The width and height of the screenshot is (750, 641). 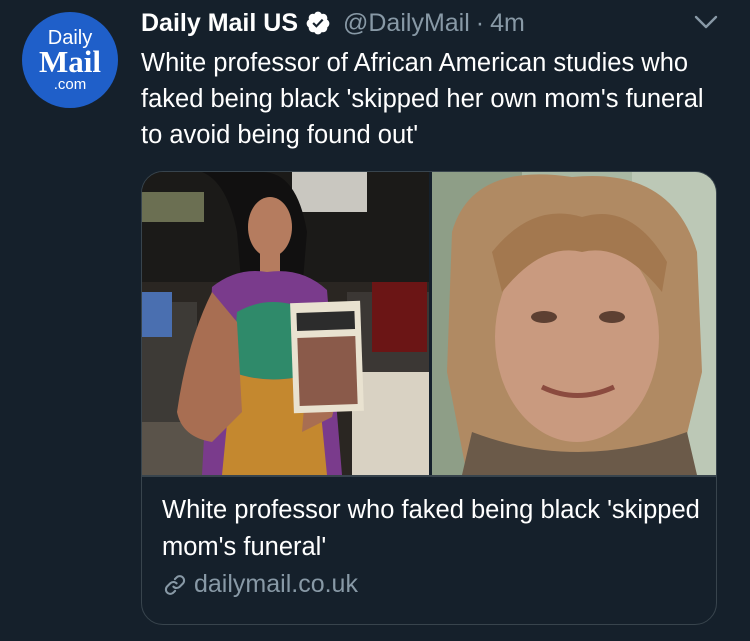 I want to click on handle: @DailyMail, so click(x=406, y=23).